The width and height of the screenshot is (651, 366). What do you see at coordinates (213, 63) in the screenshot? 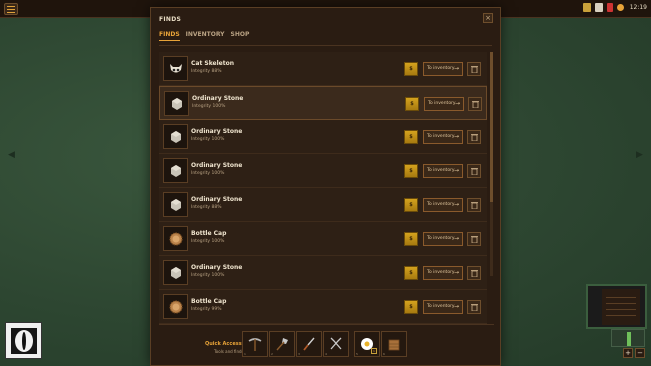
I see `item-name: Cat Skeleton` at bounding box center [213, 63].